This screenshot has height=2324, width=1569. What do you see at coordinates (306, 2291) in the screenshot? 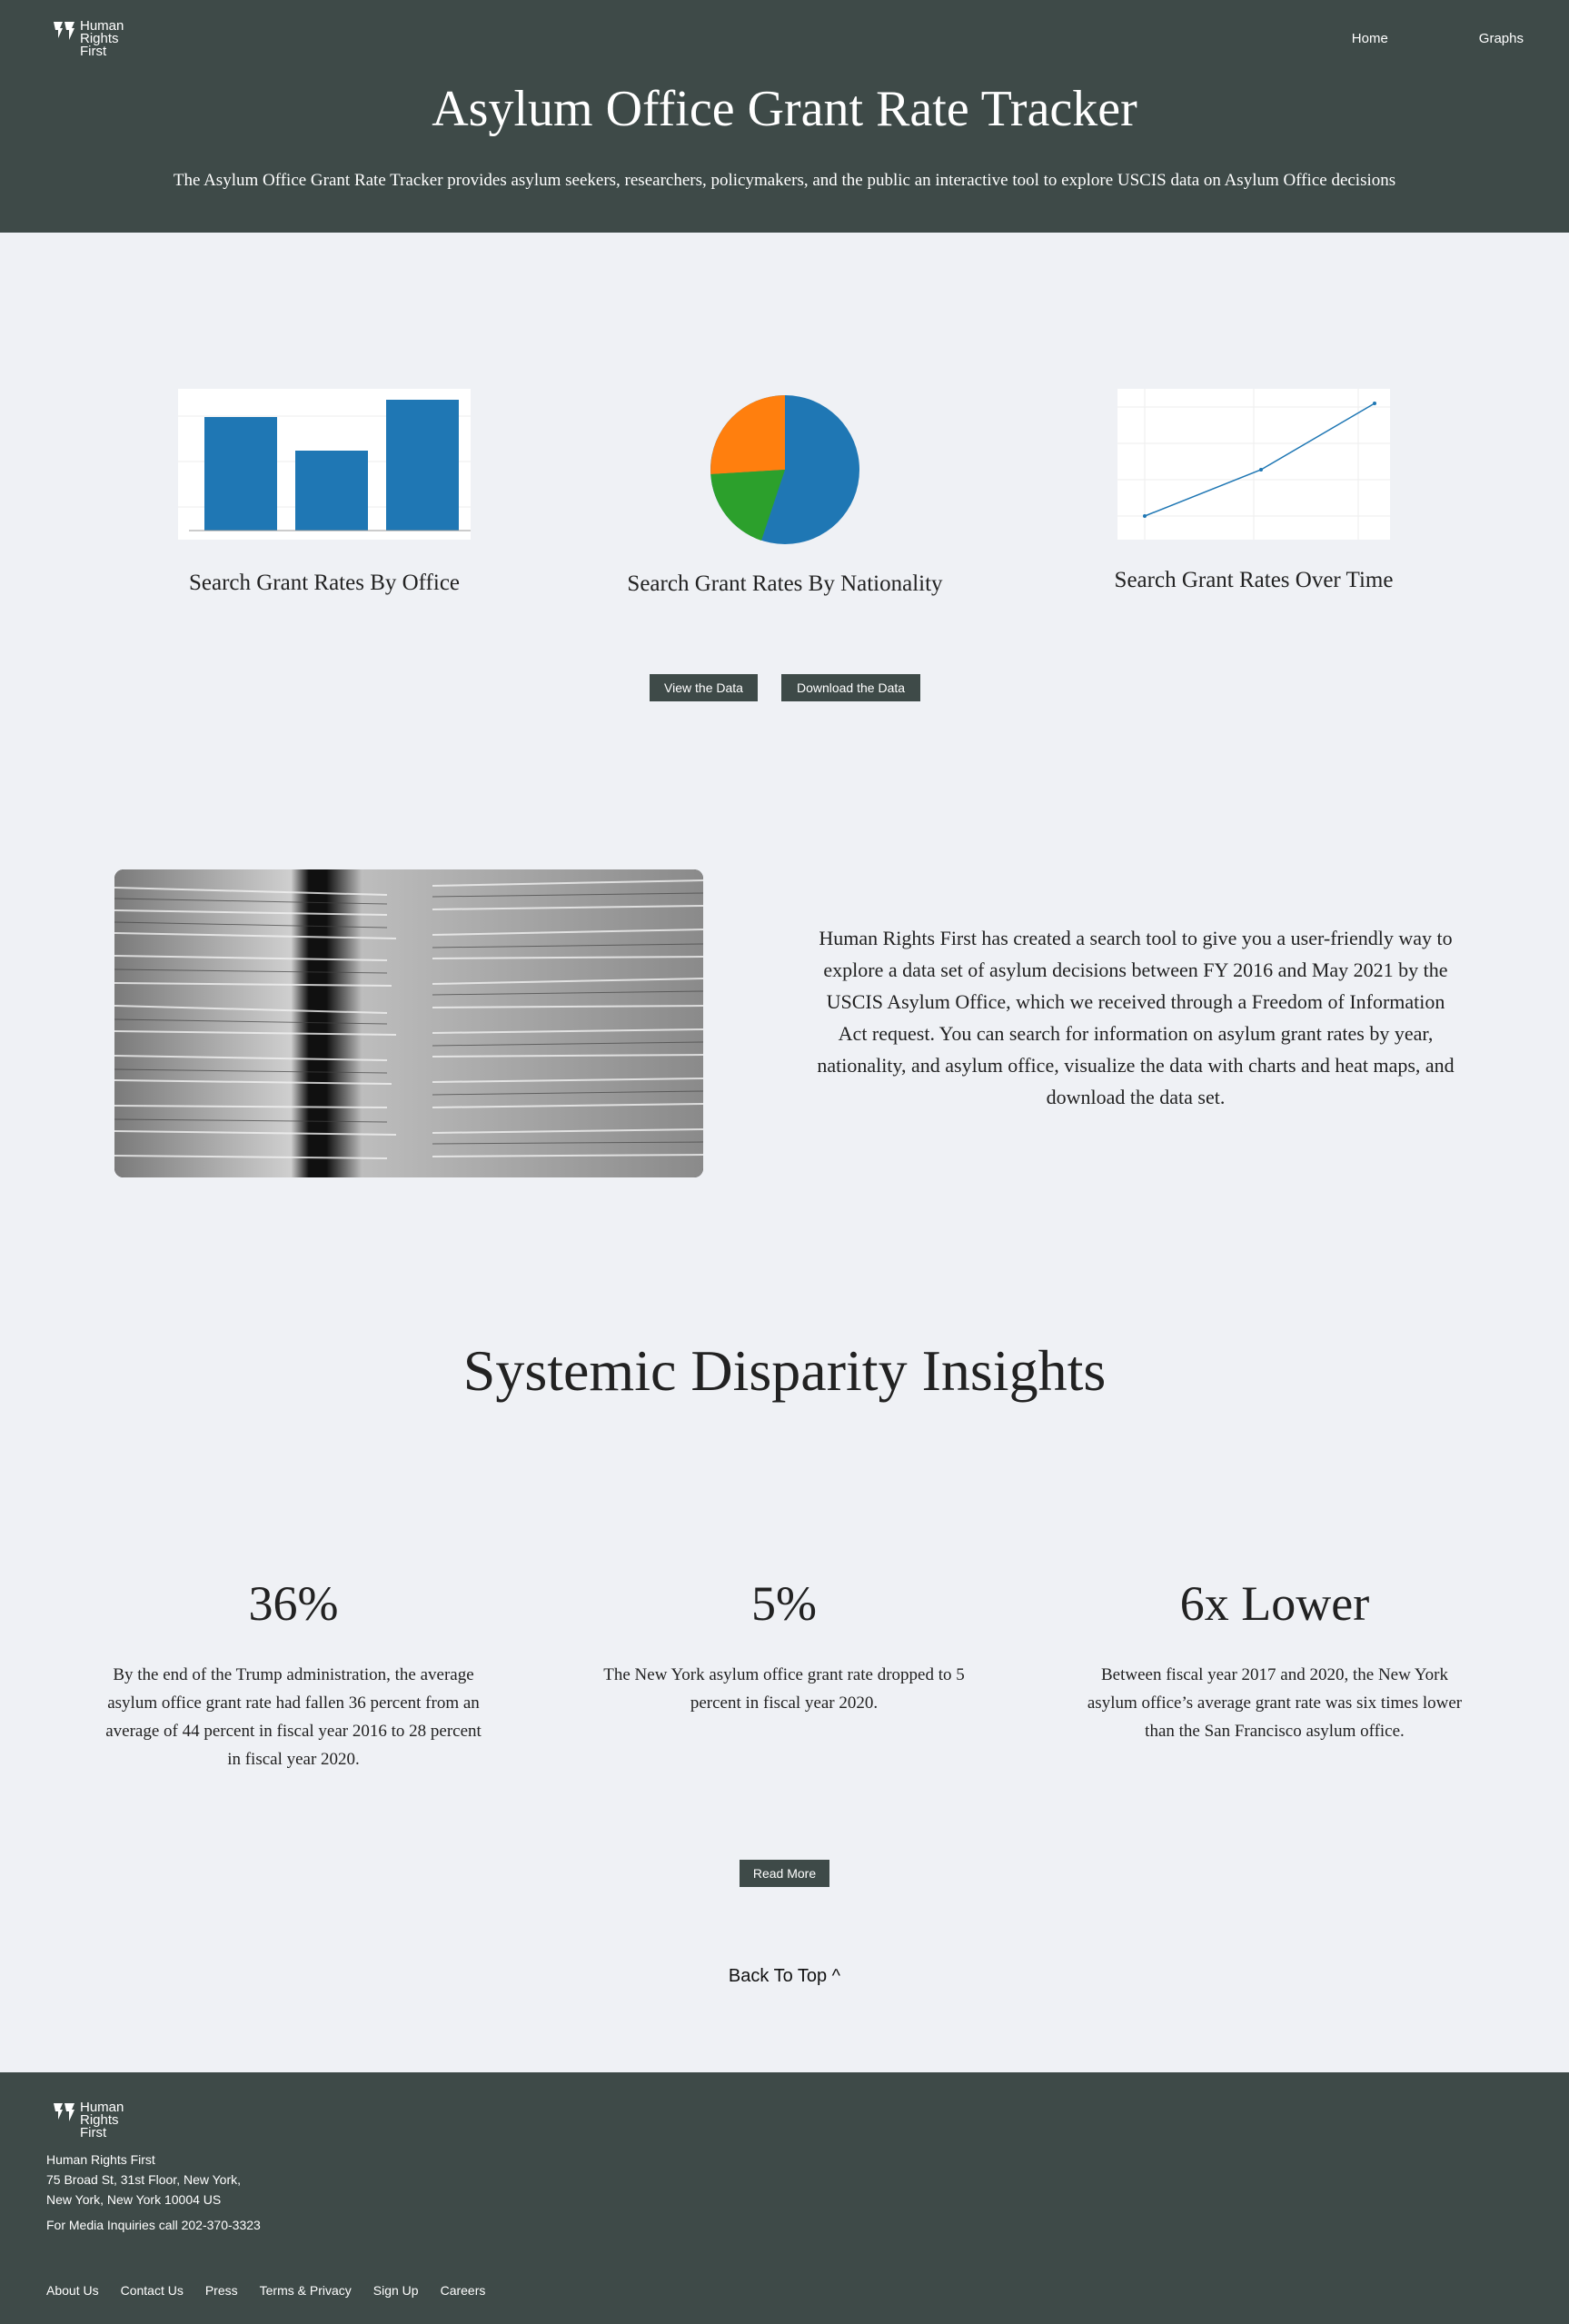
I see `footer-link-terms: Terms & Privacy` at bounding box center [306, 2291].